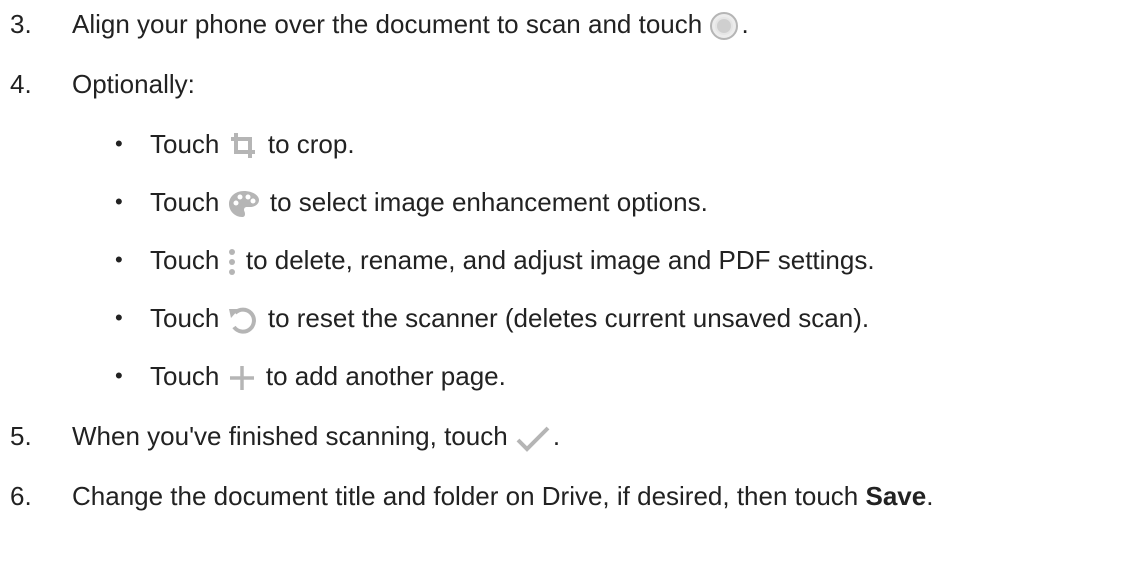  I want to click on crop-icon, so click(243, 146).